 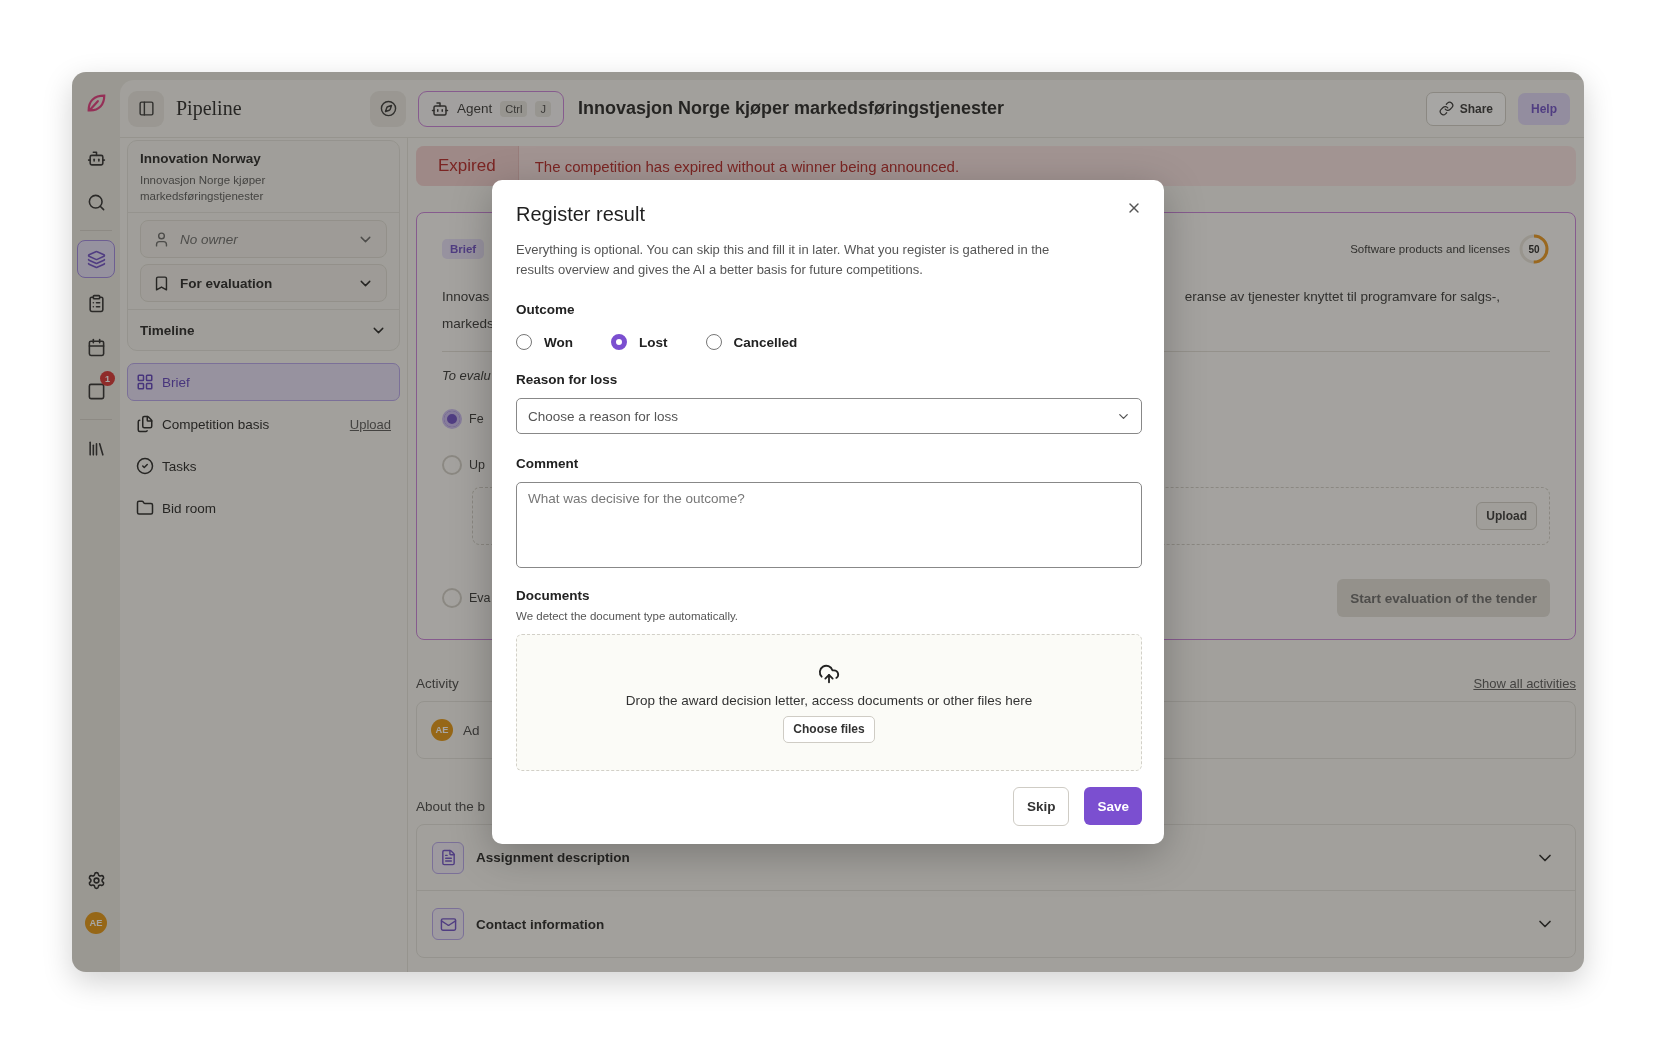 I want to click on upload-button: Upload, so click(x=1506, y=516).